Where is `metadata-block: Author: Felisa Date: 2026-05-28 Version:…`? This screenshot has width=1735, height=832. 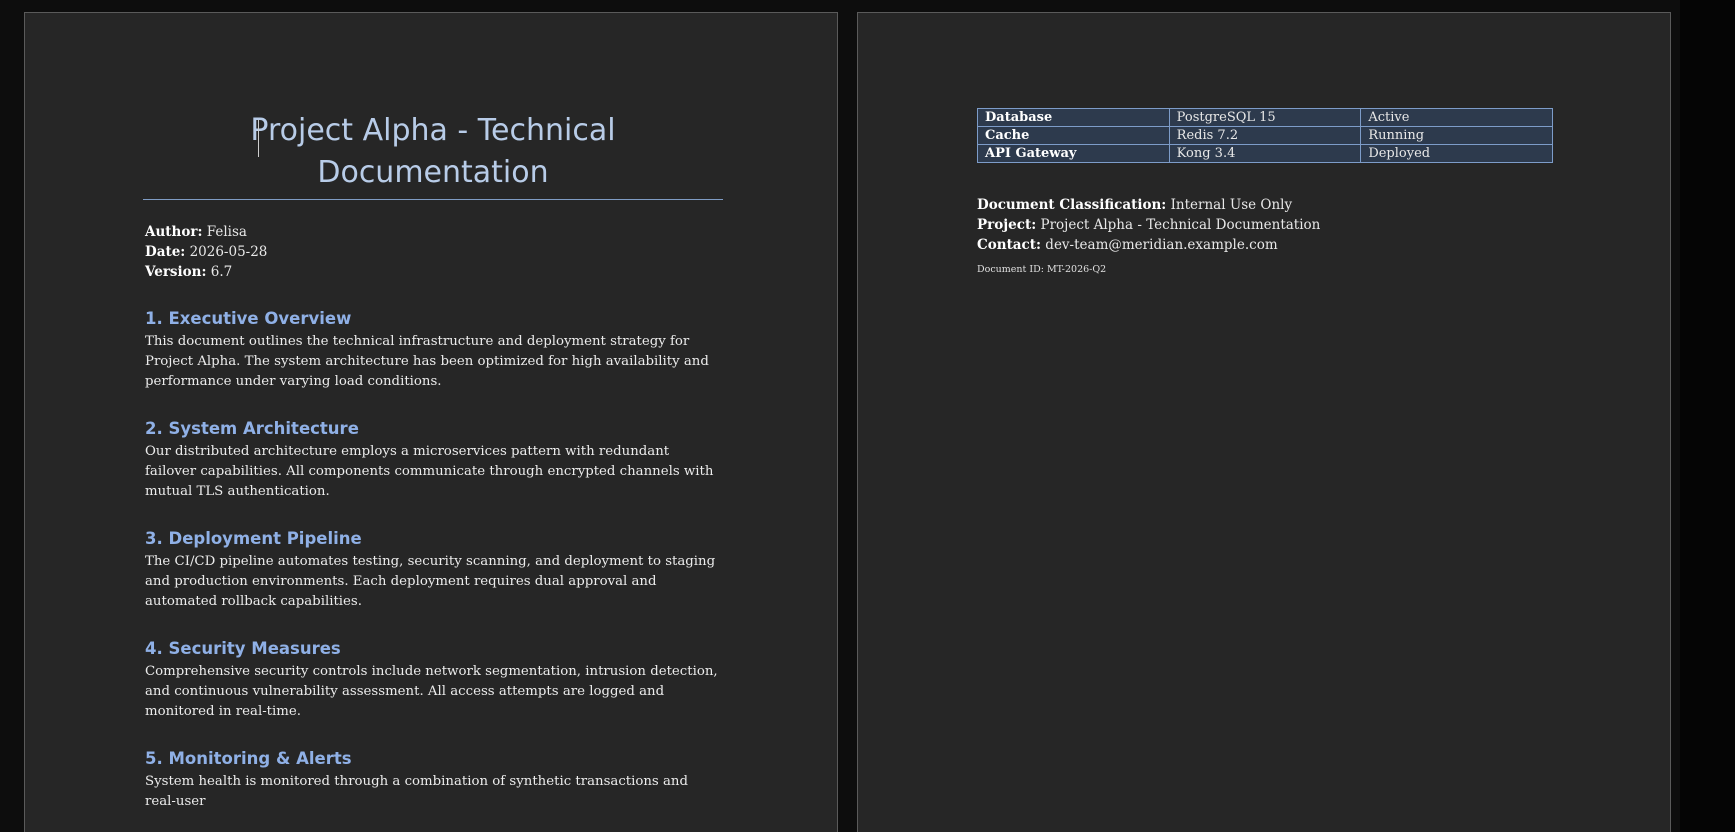
metadata-block: Author: Felisa Date: 2026-05-28 Version:… is located at coordinates (433, 252).